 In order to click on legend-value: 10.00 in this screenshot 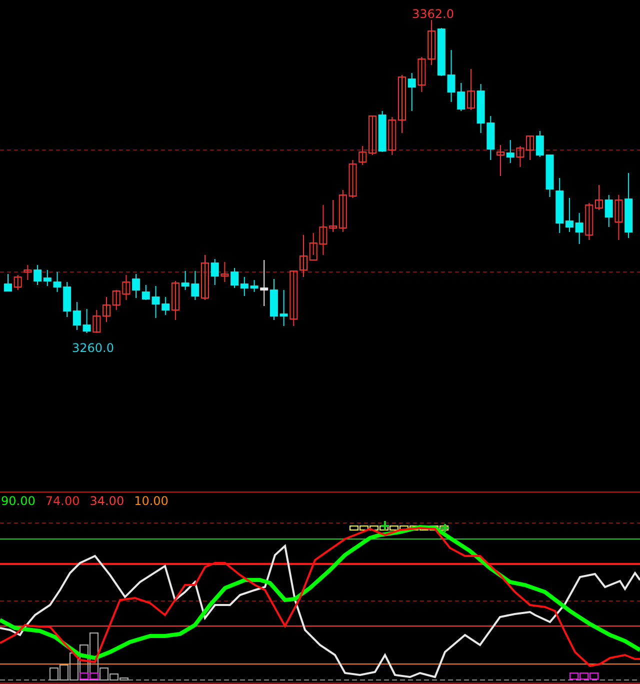, I will do `click(151, 501)`.